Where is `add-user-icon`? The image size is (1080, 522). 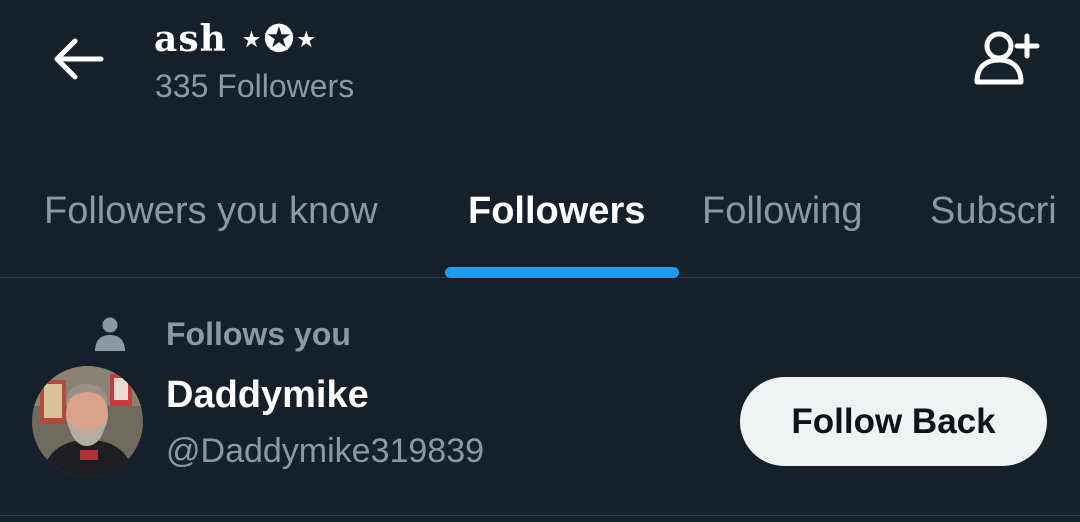 add-user-icon is located at coordinates (1007, 58).